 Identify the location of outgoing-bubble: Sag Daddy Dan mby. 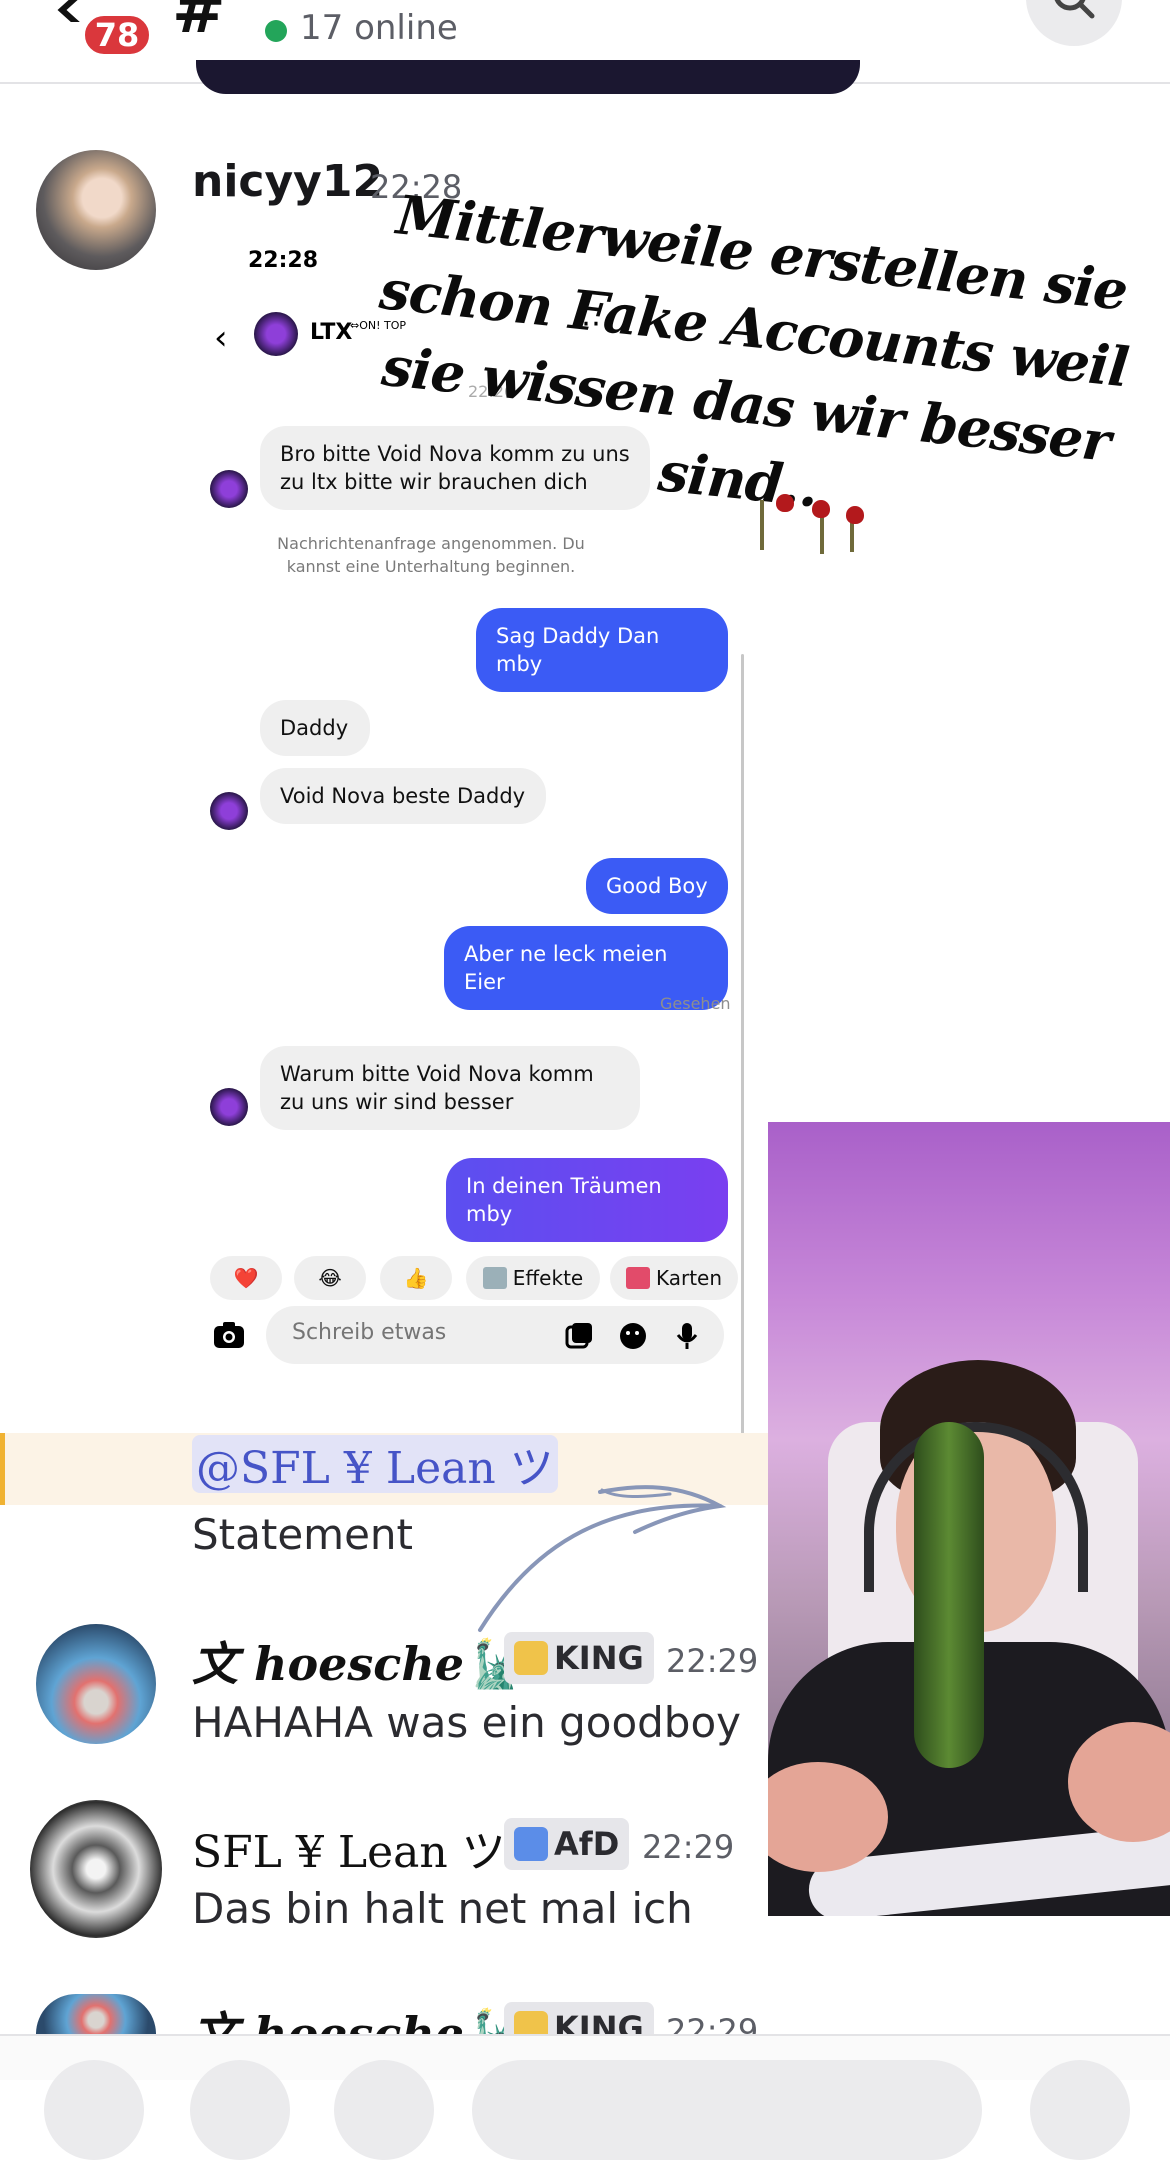
(602, 650).